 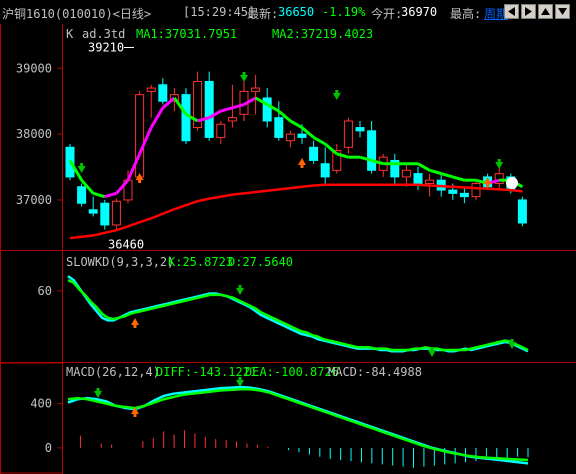 I want to click on main-indicator-name: ad.3td, so click(x=103, y=34).